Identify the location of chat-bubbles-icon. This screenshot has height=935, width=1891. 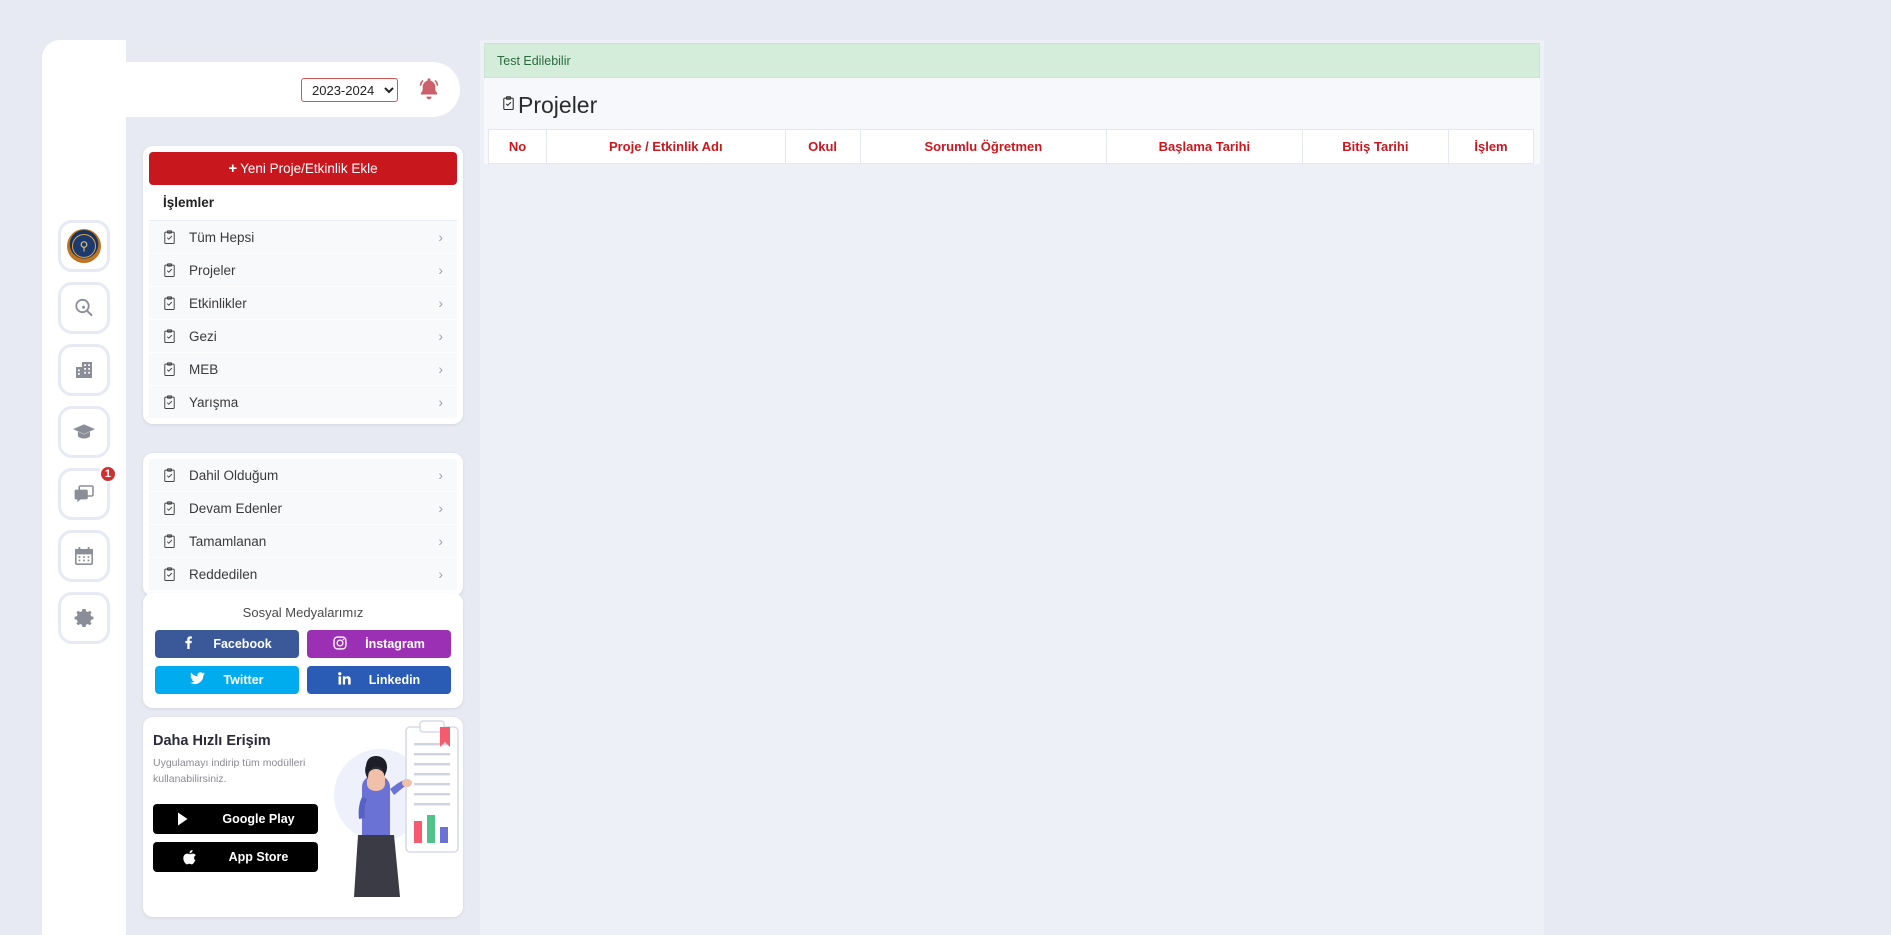
(84, 494).